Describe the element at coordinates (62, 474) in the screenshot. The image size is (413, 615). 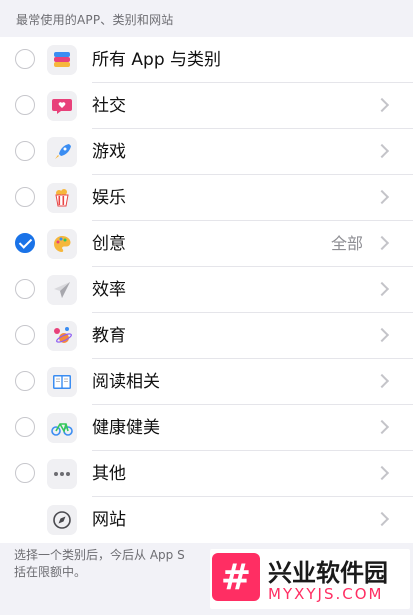
I see `ellipsis-icon` at that location.